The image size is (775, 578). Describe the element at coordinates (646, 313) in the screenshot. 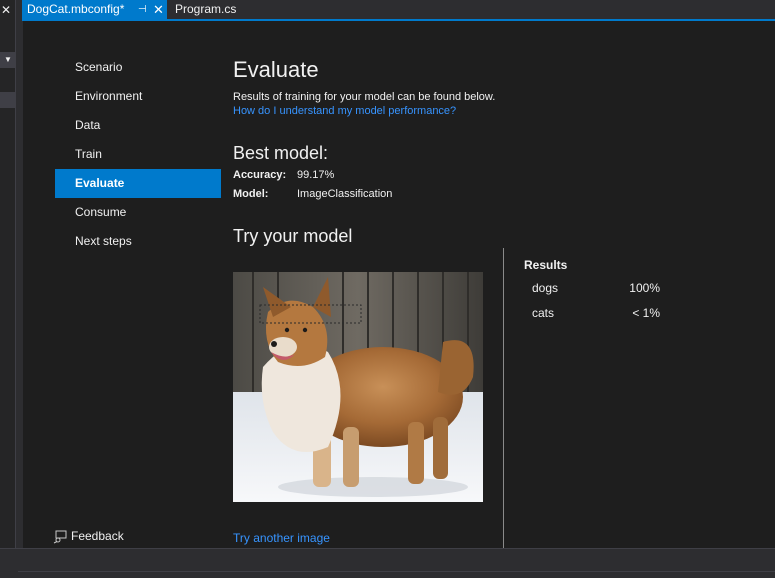

I see `result-value: < 1%` at that location.